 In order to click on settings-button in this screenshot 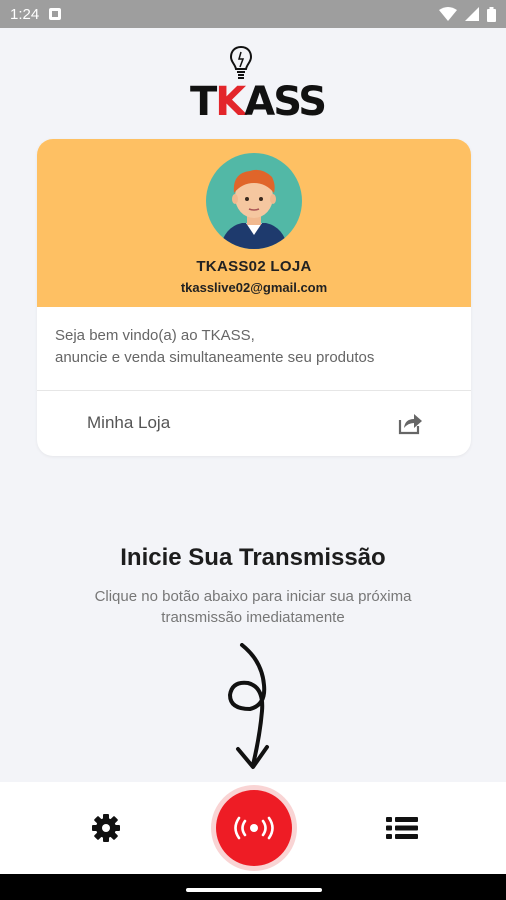, I will do `click(106, 828)`.